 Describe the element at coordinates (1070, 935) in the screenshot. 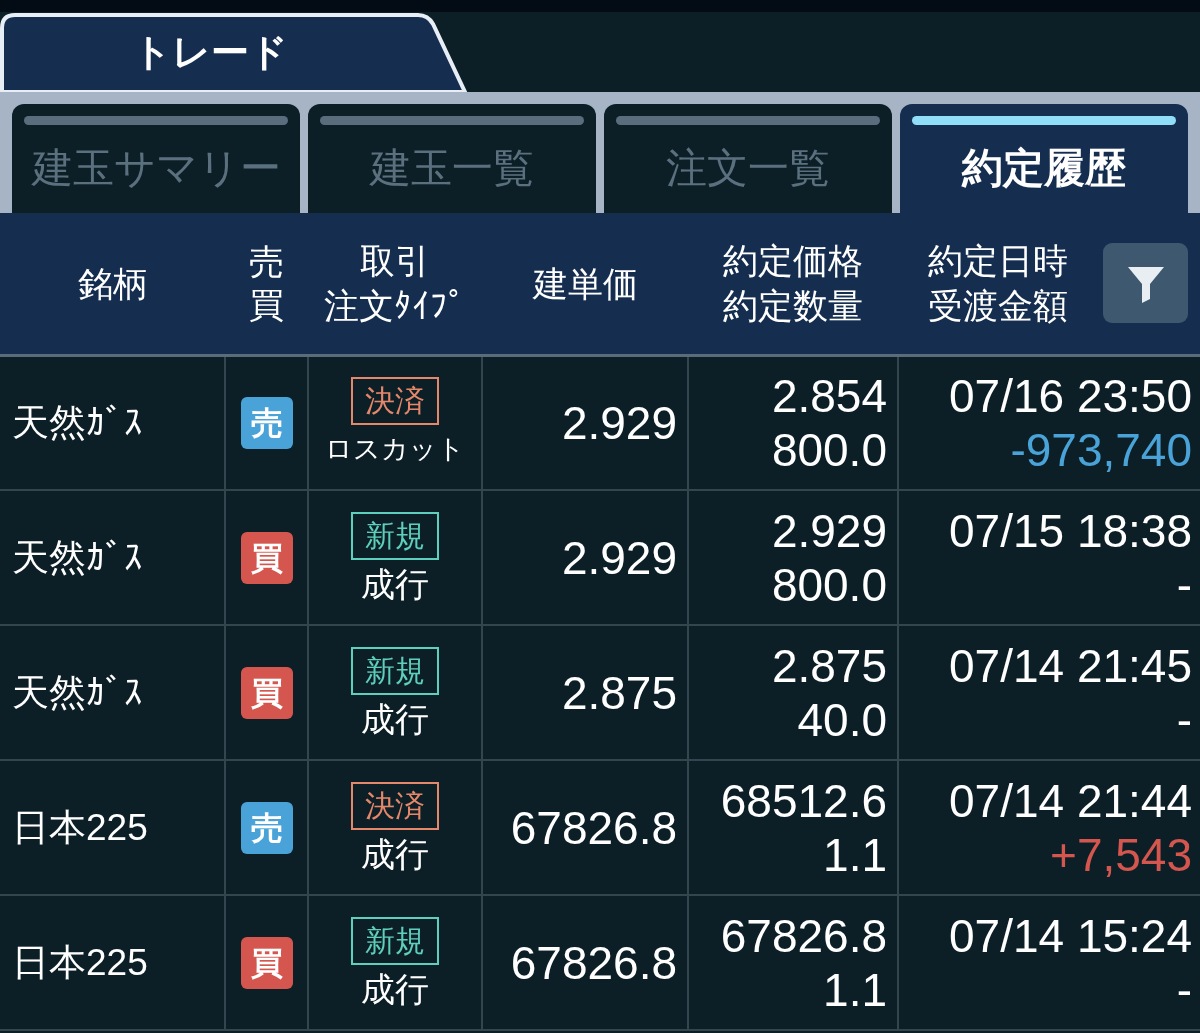

I see `execution-datetime: 07/14 15:24` at that location.